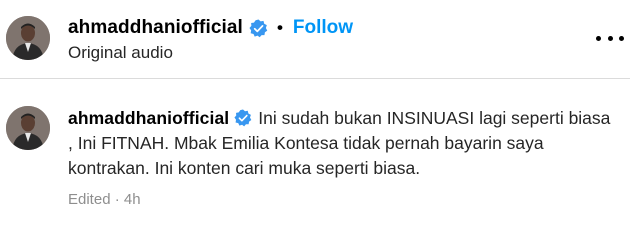 The height and width of the screenshot is (240, 630). I want to click on comment-meta: Edited · 4h, so click(104, 199).